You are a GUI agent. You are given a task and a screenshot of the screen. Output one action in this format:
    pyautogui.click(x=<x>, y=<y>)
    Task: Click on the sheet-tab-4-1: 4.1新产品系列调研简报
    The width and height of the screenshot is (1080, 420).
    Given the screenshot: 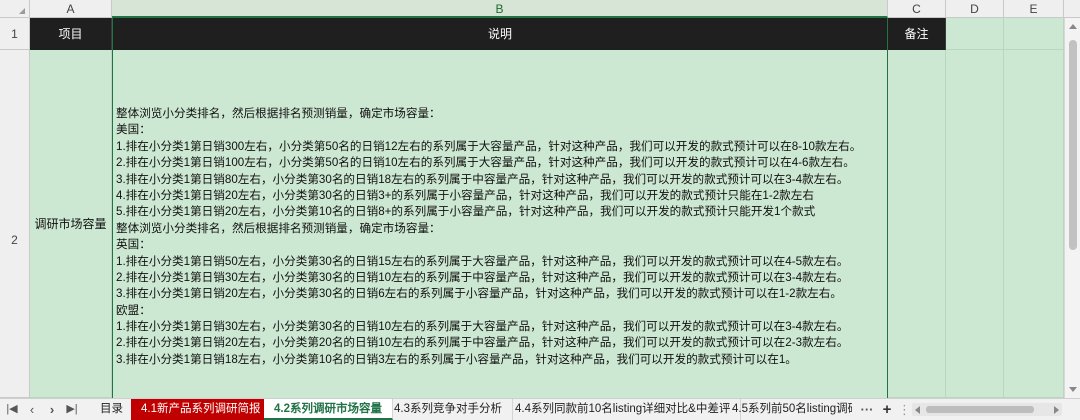 What is the action you would take?
    pyautogui.click(x=201, y=409)
    